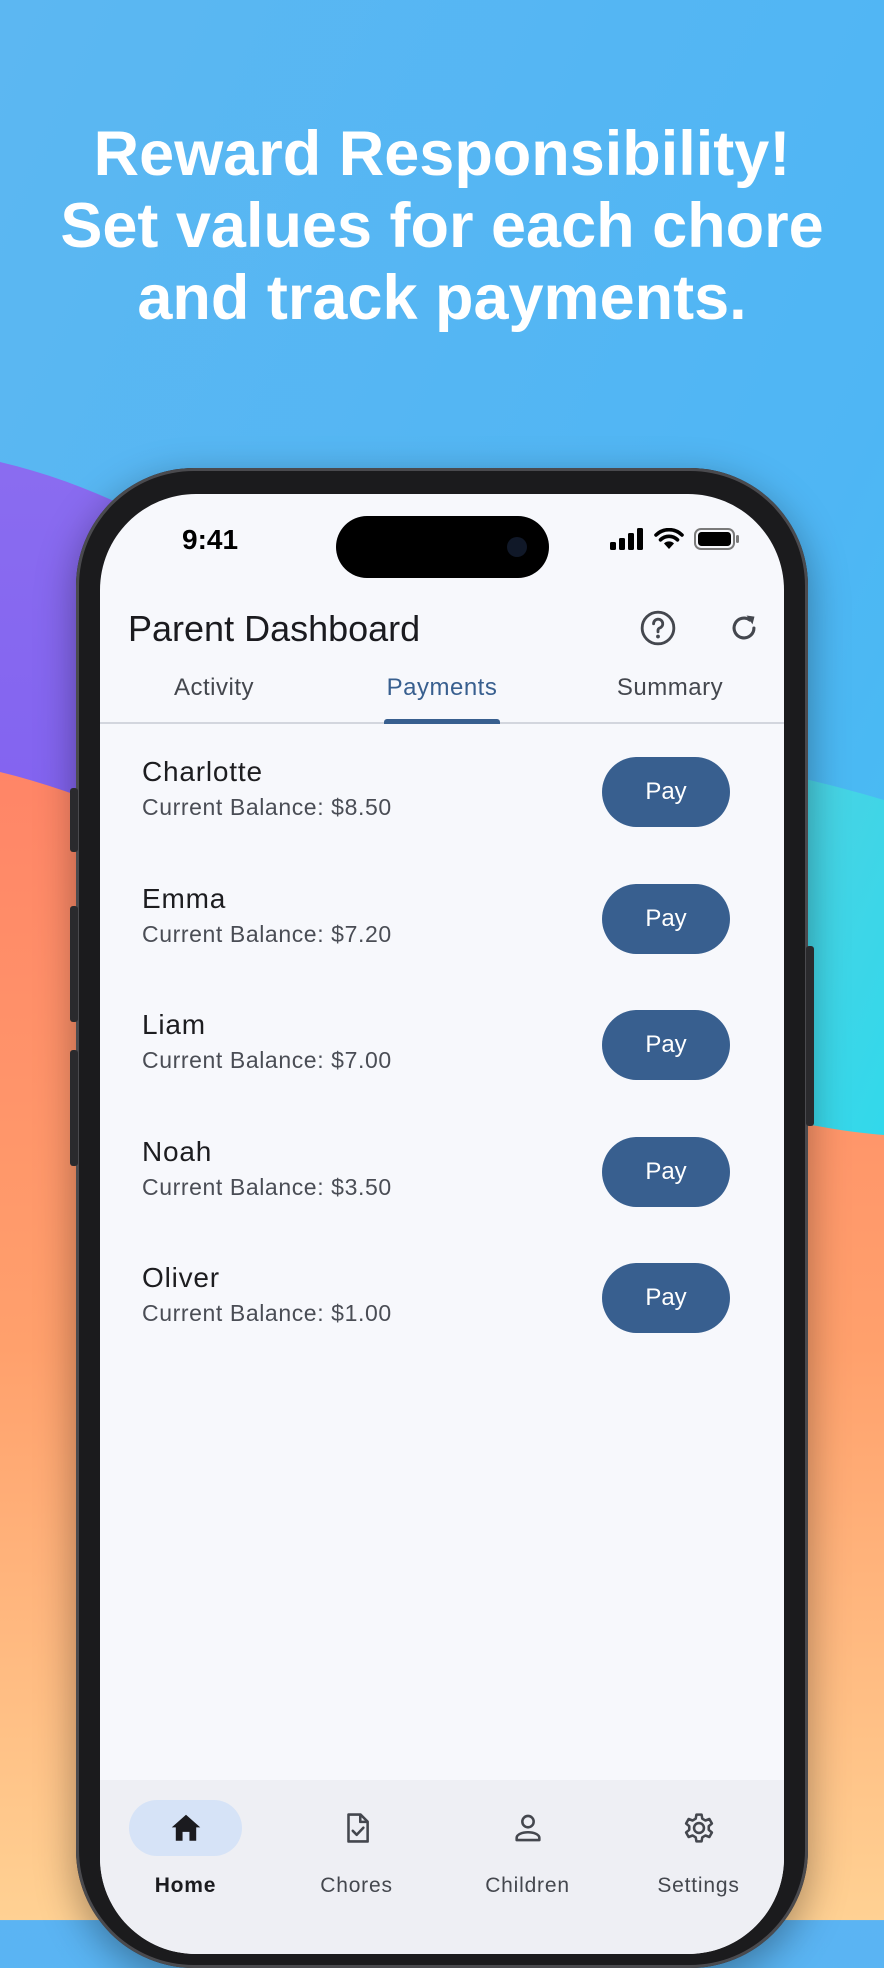  Describe the element at coordinates (74, 964) in the screenshot. I see `phone-volume-up-button` at that location.